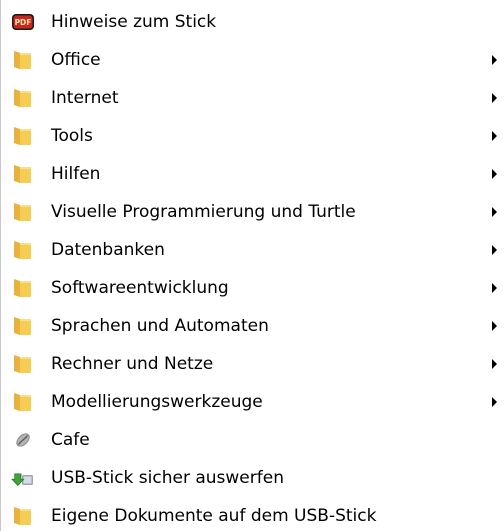 Image resolution: width=504 pixels, height=531 pixels. I want to click on menu-item-label: Modellierungswerkzeuge, so click(157, 402).